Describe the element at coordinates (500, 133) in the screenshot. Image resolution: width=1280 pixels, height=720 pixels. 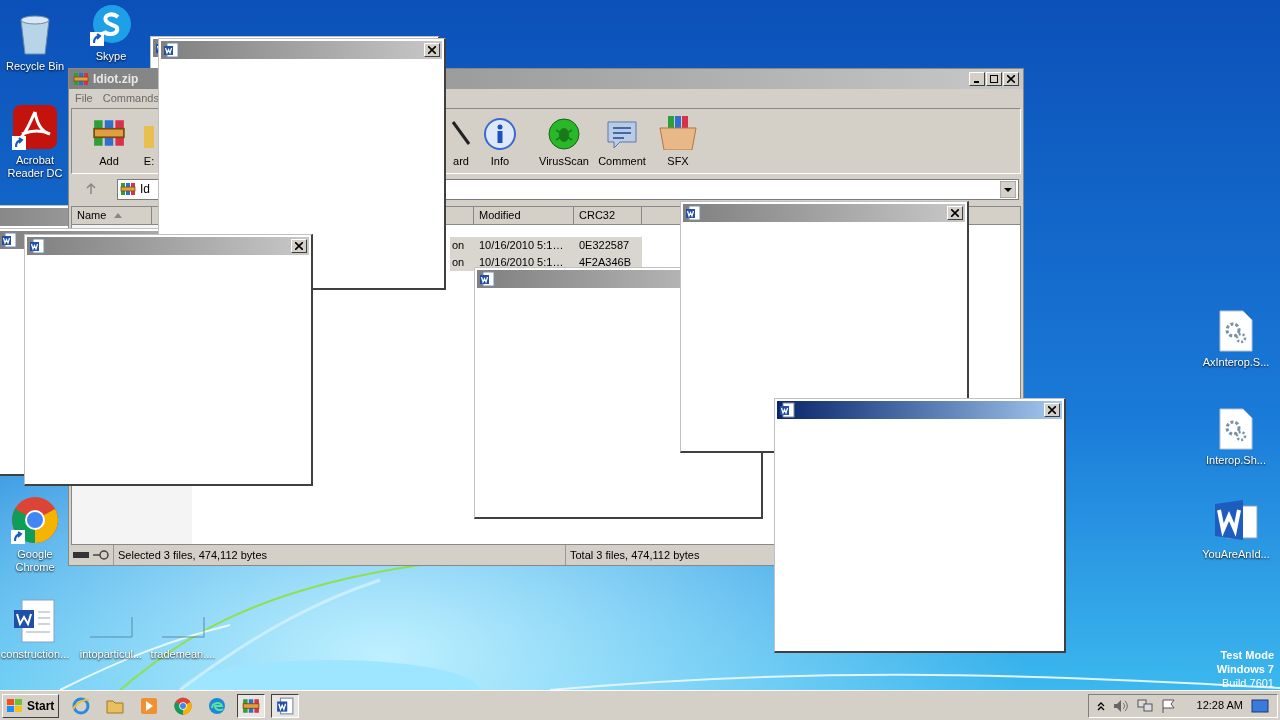
I see `info-icon` at that location.